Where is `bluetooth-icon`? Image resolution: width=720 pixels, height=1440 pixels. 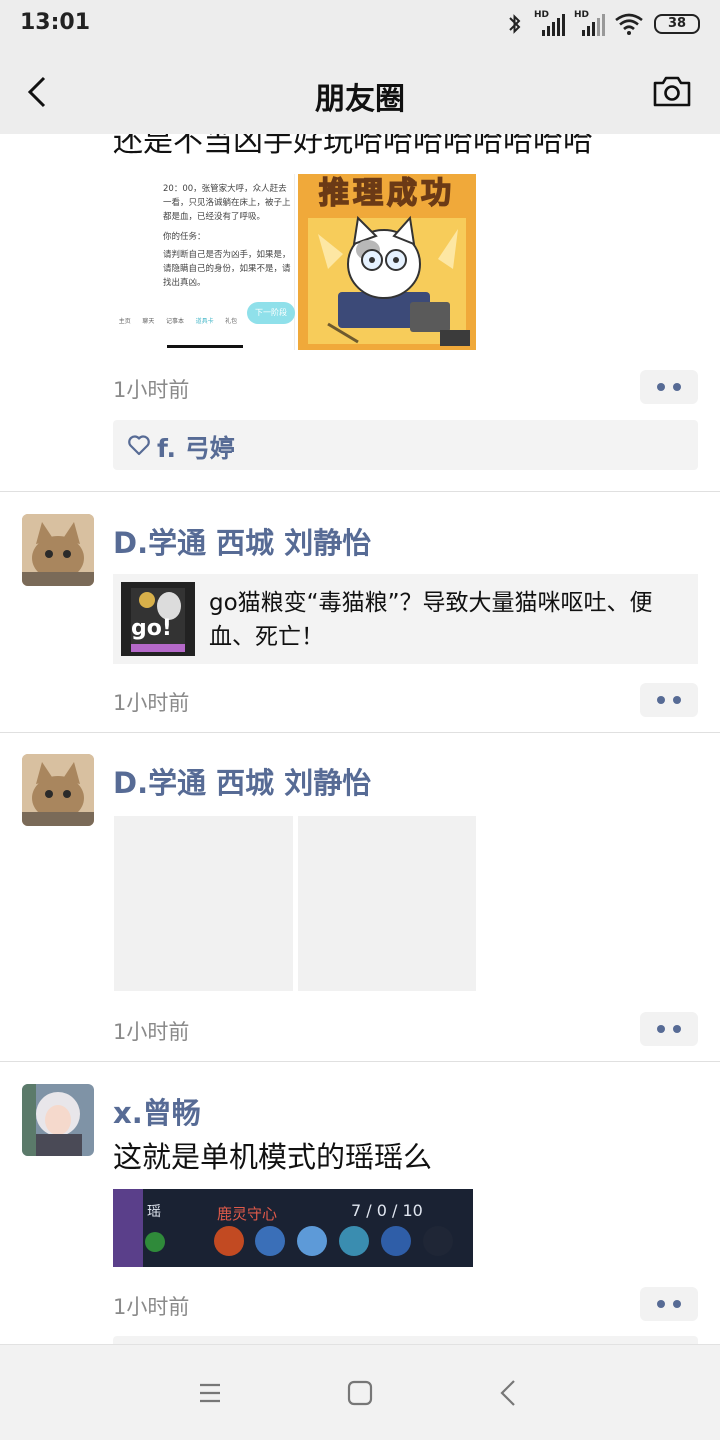 bluetooth-icon is located at coordinates (515, 24).